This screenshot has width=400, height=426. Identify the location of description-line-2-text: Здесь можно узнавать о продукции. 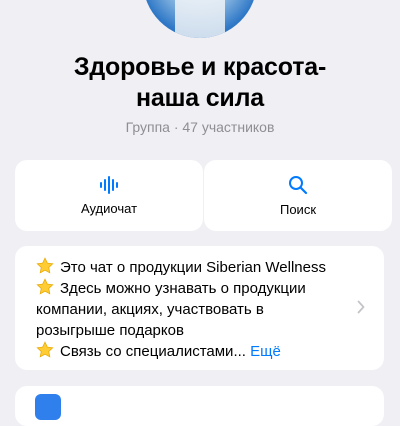
(183, 288).